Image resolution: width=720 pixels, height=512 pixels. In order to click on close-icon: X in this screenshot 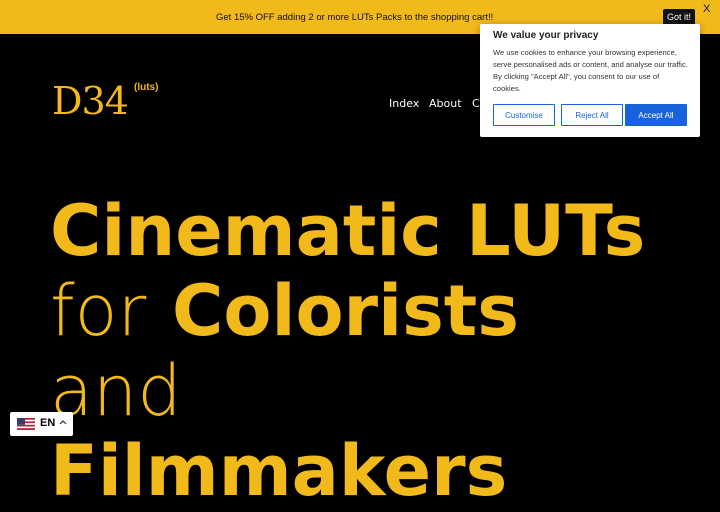, I will do `click(706, 9)`.